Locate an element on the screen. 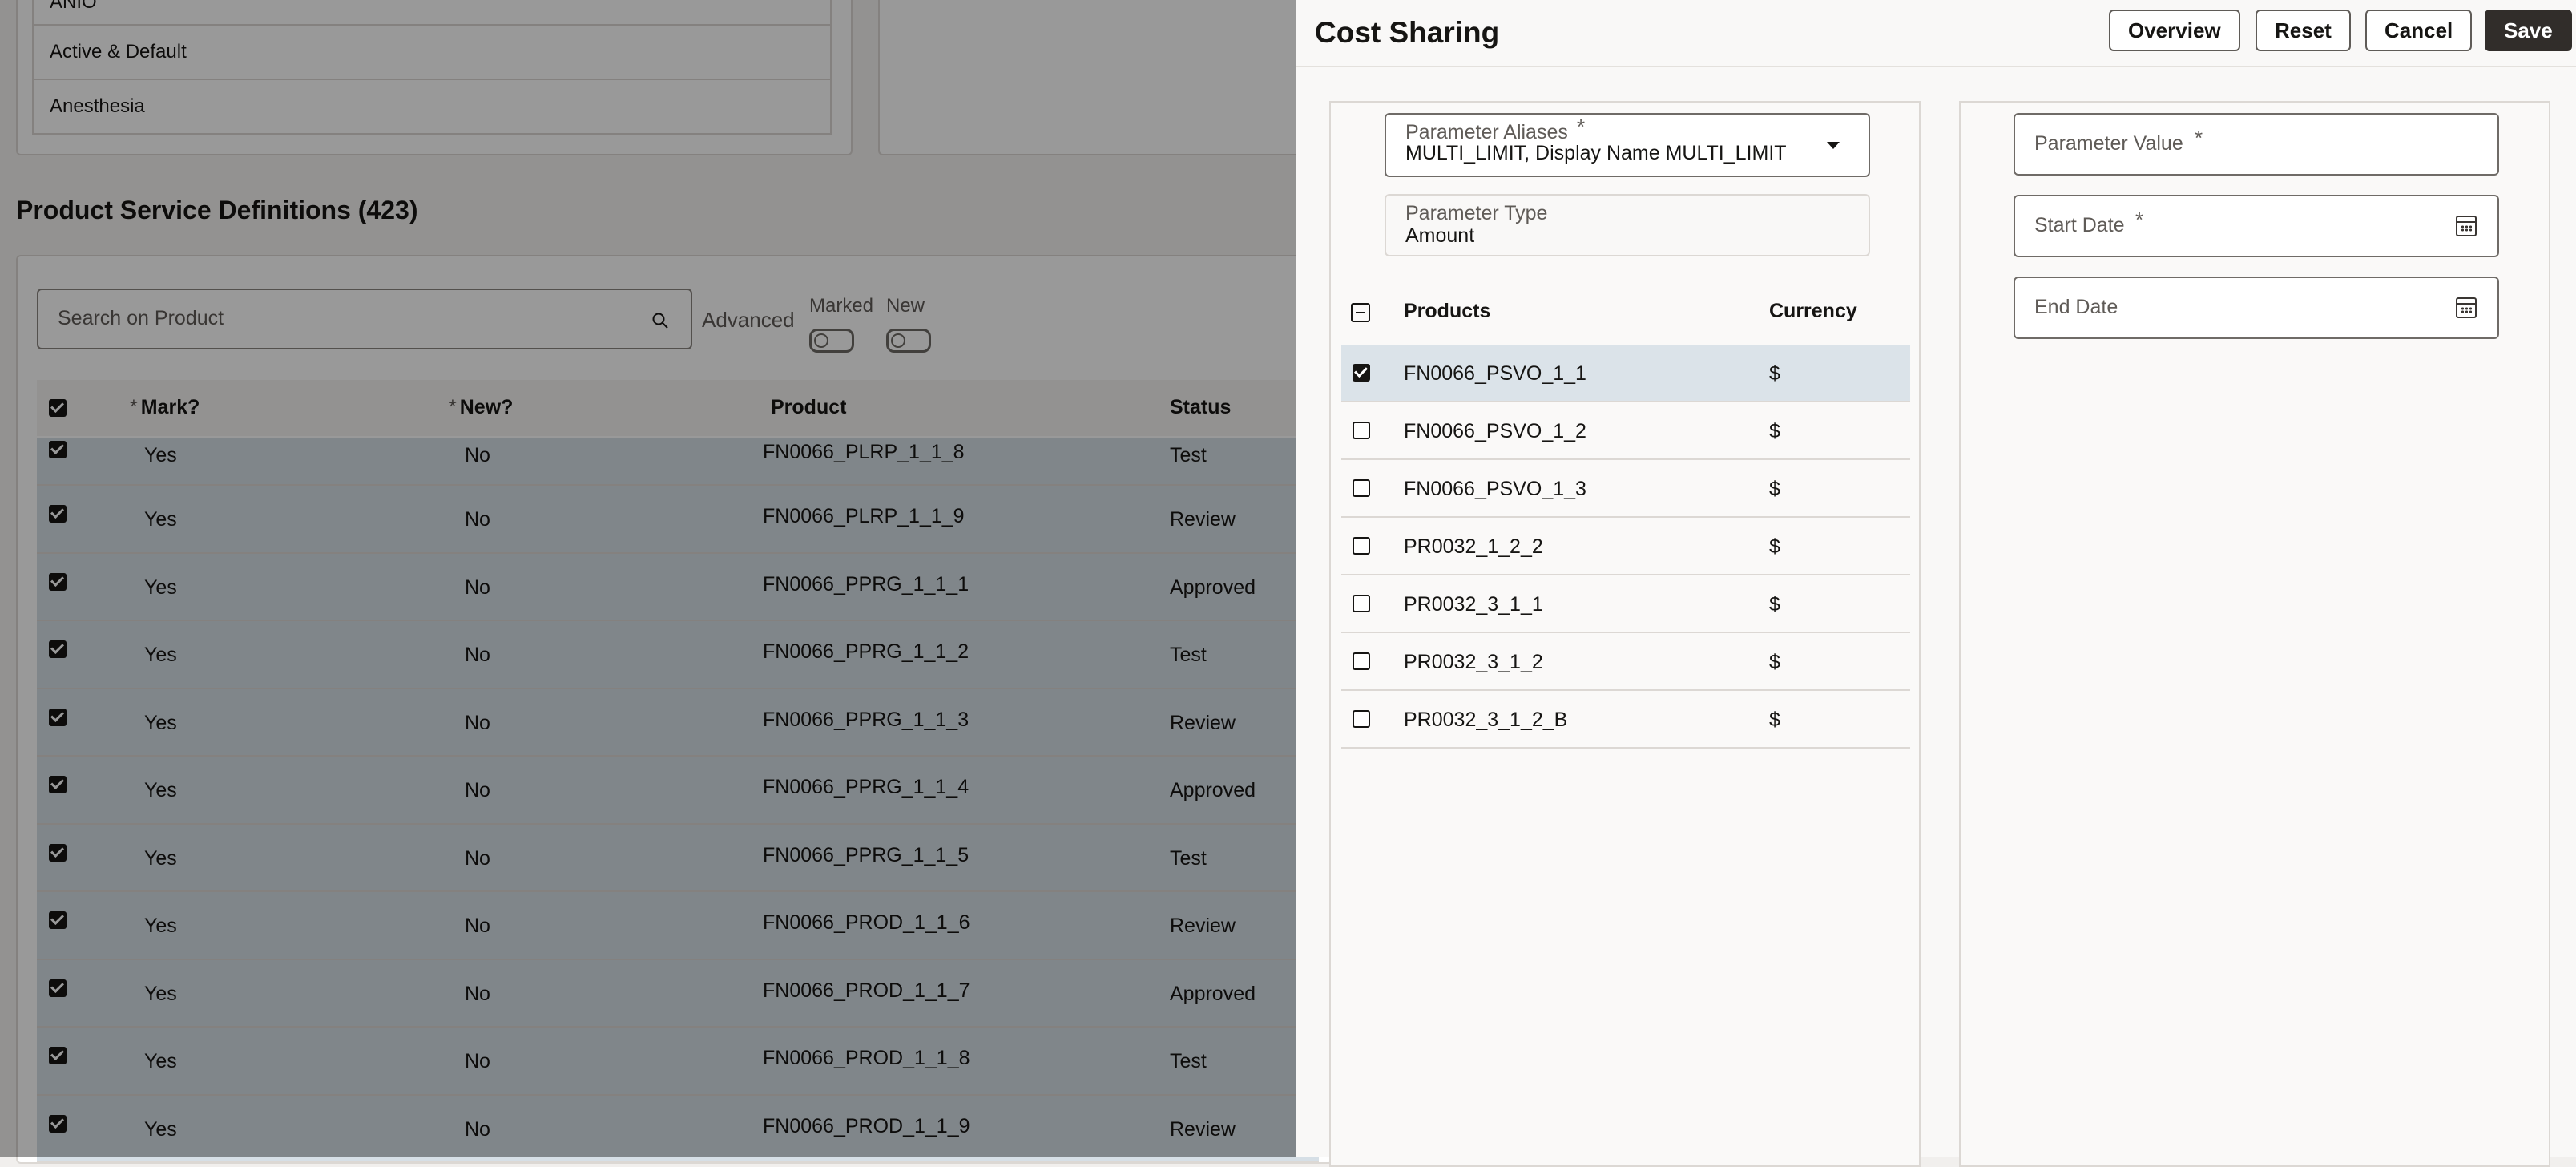 Image resolution: width=2576 pixels, height=1167 pixels. overview-button: Overview is located at coordinates (2174, 31).